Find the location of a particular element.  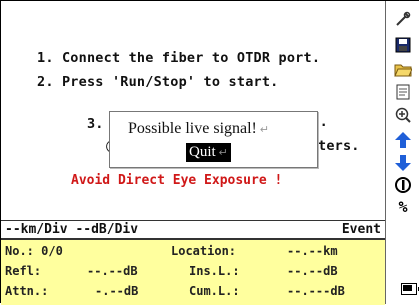

right-toolbar: % is located at coordinates (402, 110).